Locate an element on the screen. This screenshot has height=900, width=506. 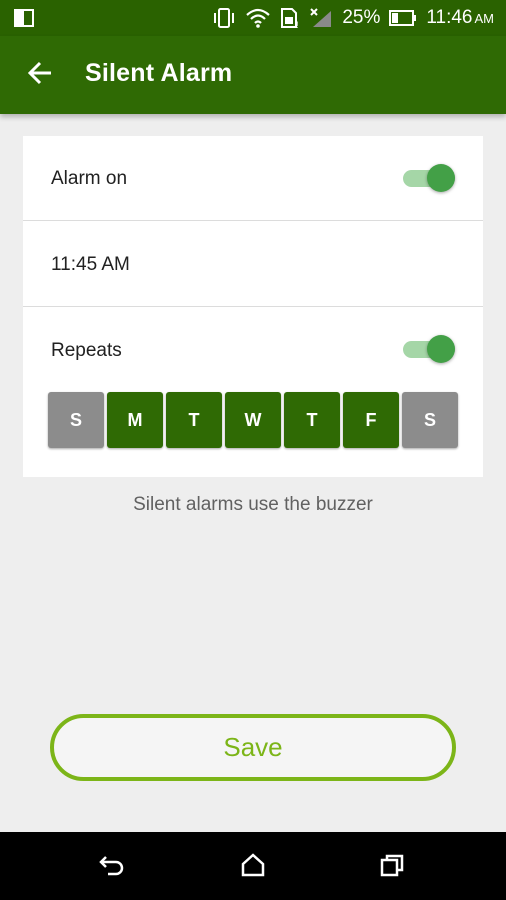
navigation-bar is located at coordinates (253, 866).